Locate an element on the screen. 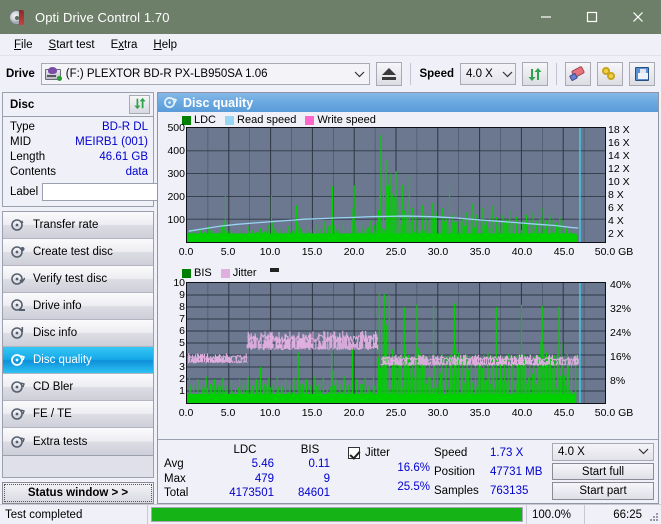 Image resolution: width=661 pixels, height=524 pixels. speed-select: 4.0 X is located at coordinates (488, 74).